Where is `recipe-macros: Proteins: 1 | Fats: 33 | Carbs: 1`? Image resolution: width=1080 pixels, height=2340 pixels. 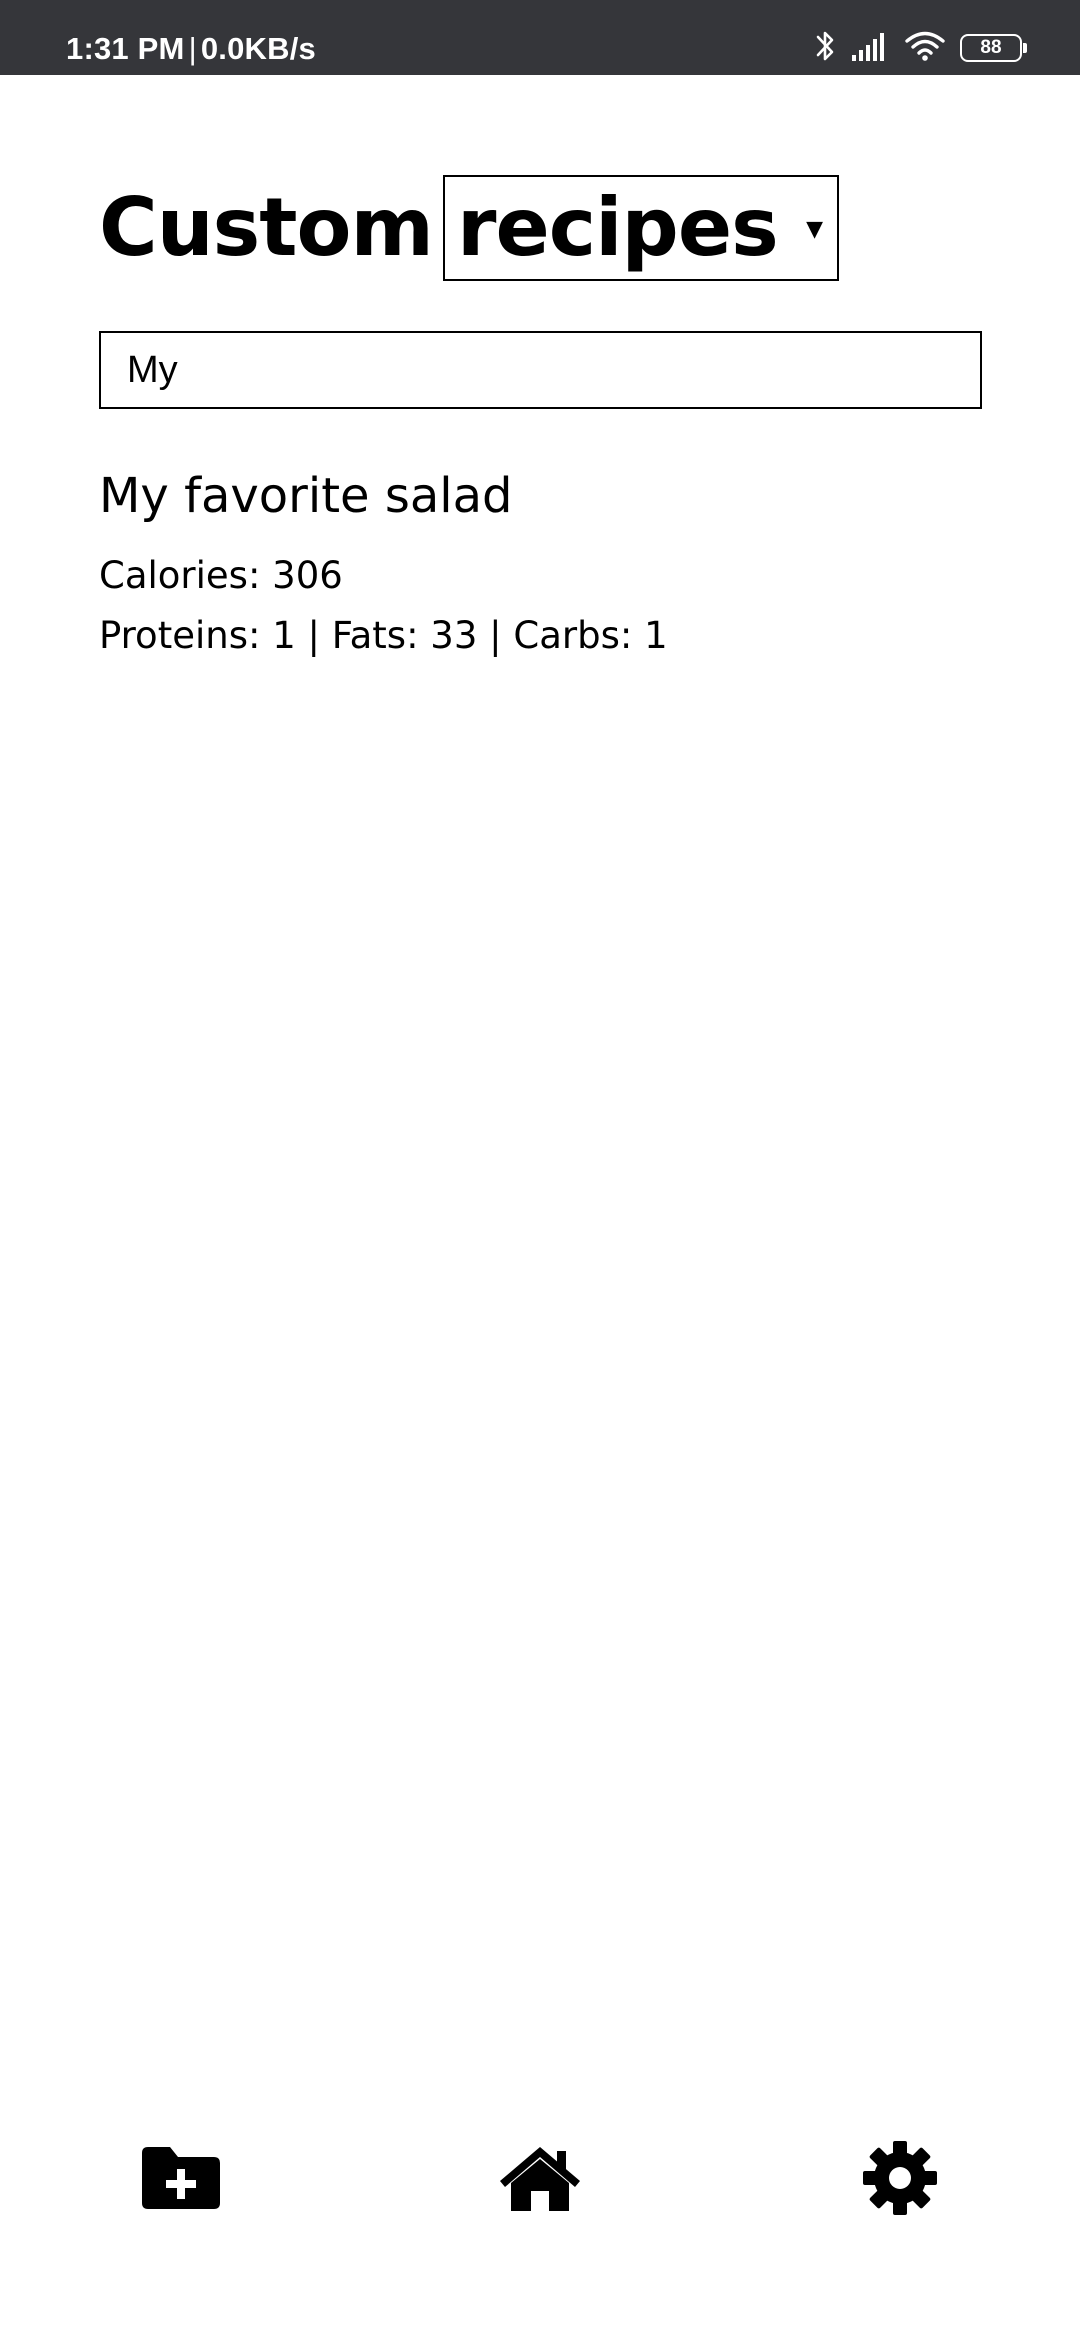
recipe-macros: Proteins: 1 | Fats: 33 | Carbs: 1 is located at coordinates (383, 635).